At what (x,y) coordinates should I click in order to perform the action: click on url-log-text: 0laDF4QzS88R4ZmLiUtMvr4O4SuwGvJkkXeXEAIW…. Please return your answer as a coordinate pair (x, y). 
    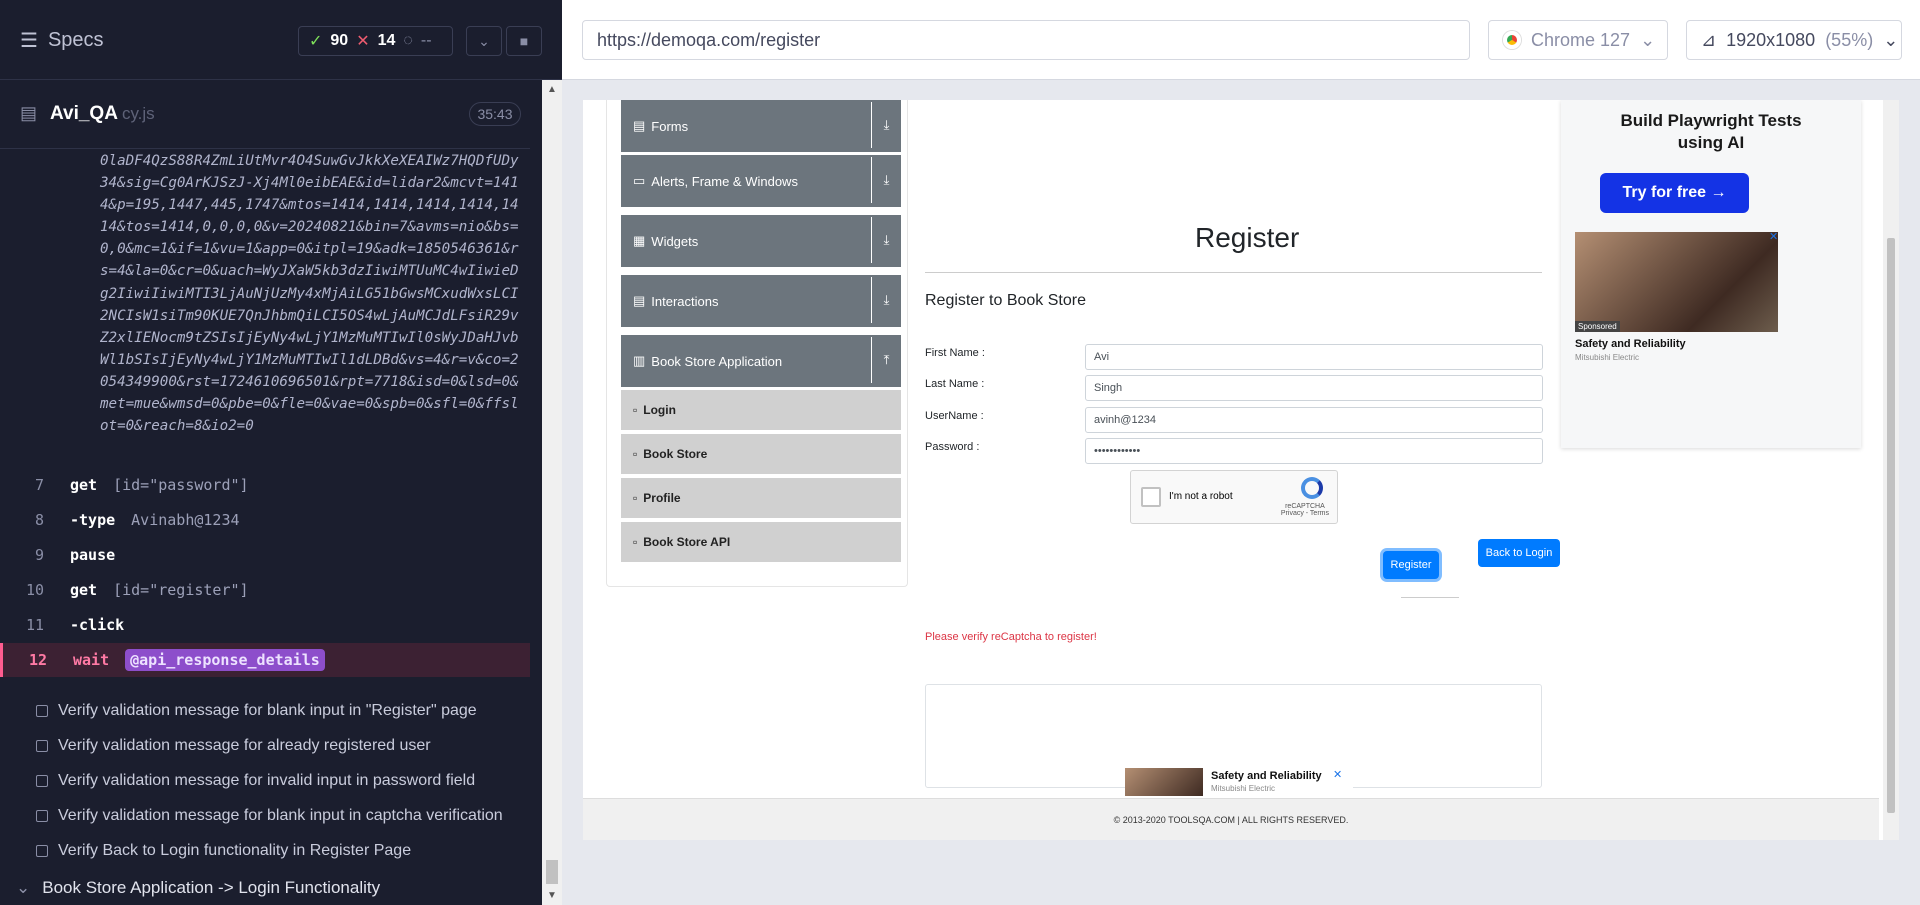
    Looking at the image, I should click on (309, 294).